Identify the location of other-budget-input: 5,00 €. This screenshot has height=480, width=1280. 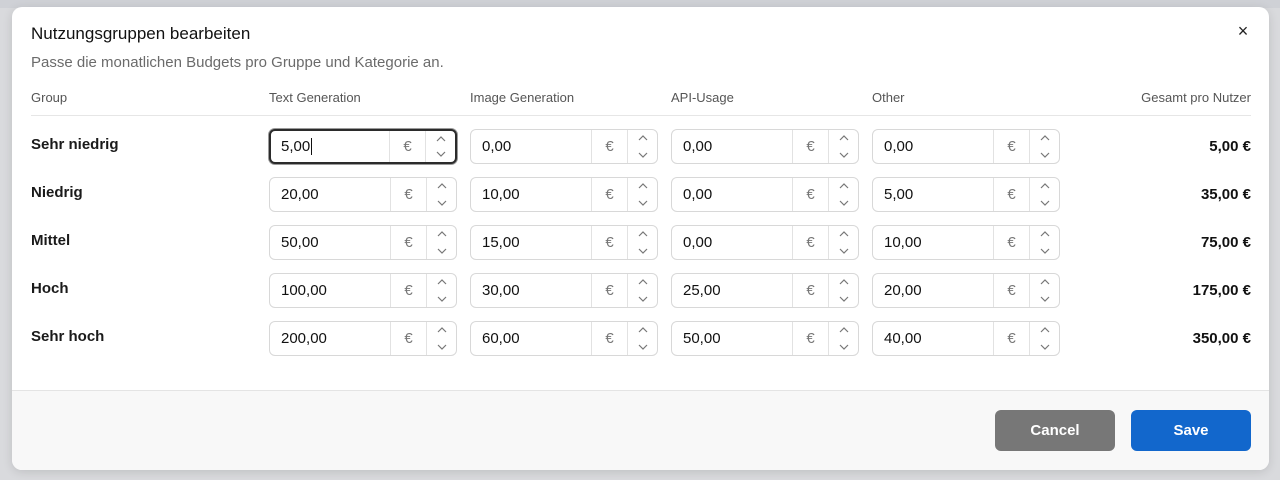
(966, 194).